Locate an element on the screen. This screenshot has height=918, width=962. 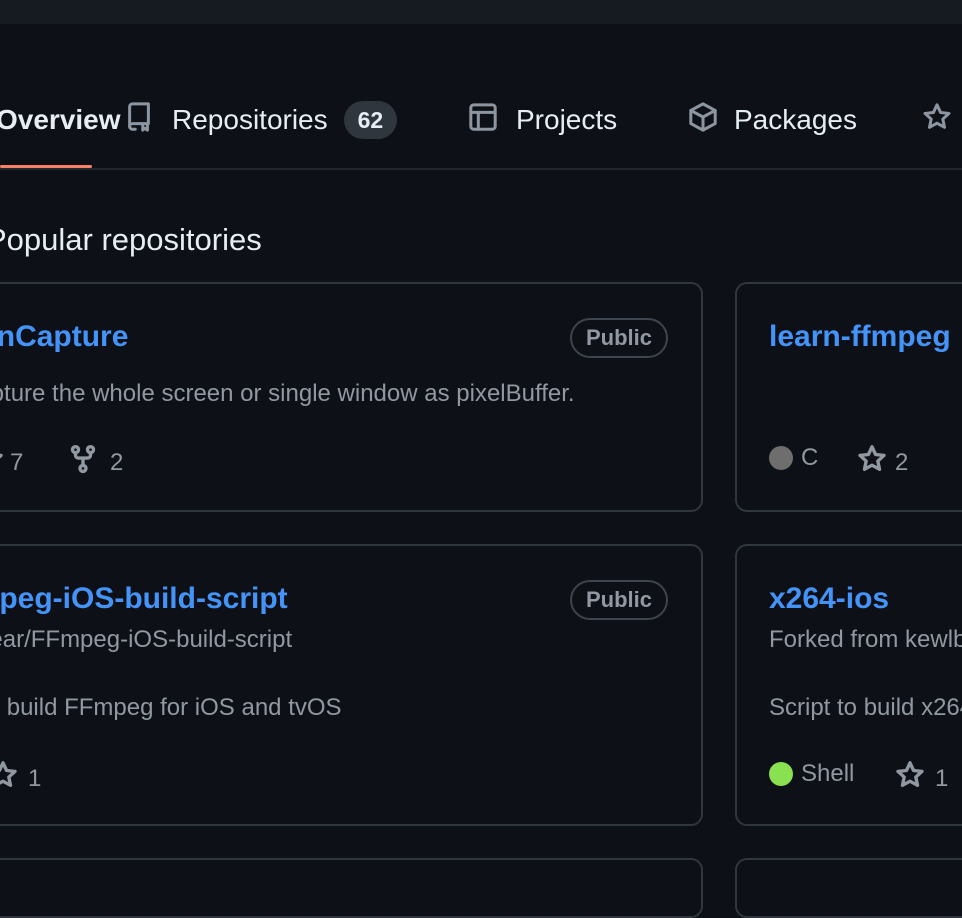
repositories-count-badge: 62 is located at coordinates (370, 120).